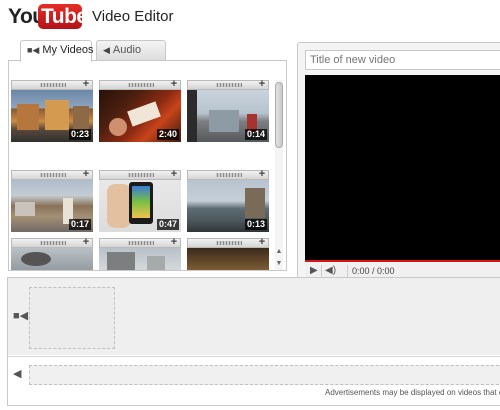  Describe the element at coordinates (255, 224) in the screenshot. I see `clip-duration: 0:13` at that location.